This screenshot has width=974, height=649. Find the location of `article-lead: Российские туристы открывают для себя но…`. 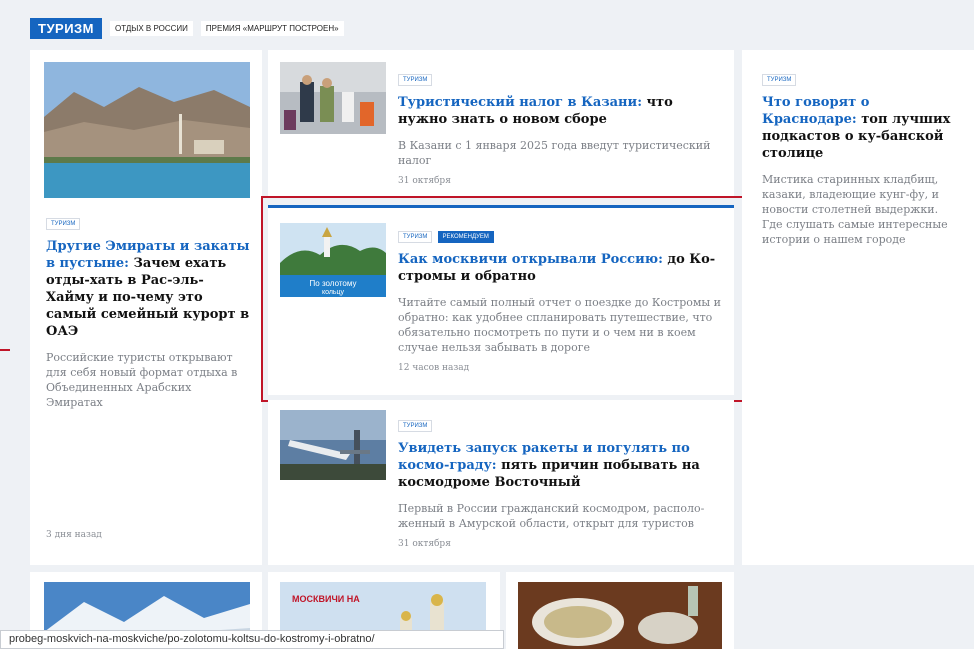

article-lead: Российские туристы открывают для себя но… is located at coordinates (142, 380).